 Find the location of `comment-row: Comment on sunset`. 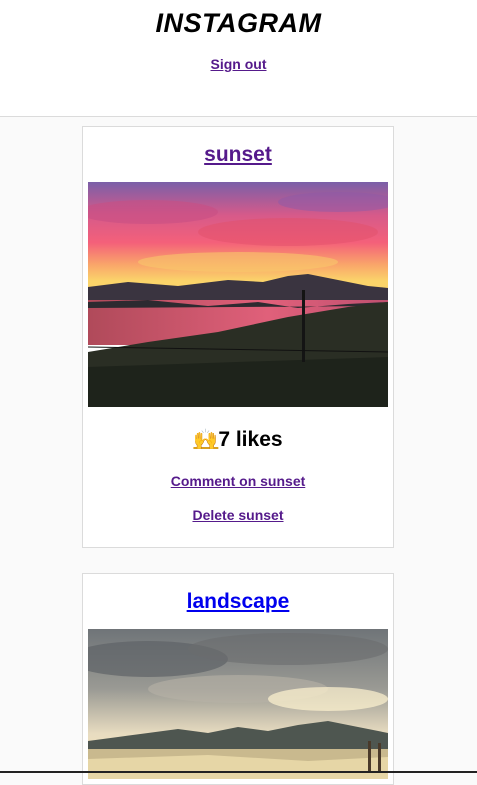

comment-row: Comment on sunset is located at coordinates (238, 481).